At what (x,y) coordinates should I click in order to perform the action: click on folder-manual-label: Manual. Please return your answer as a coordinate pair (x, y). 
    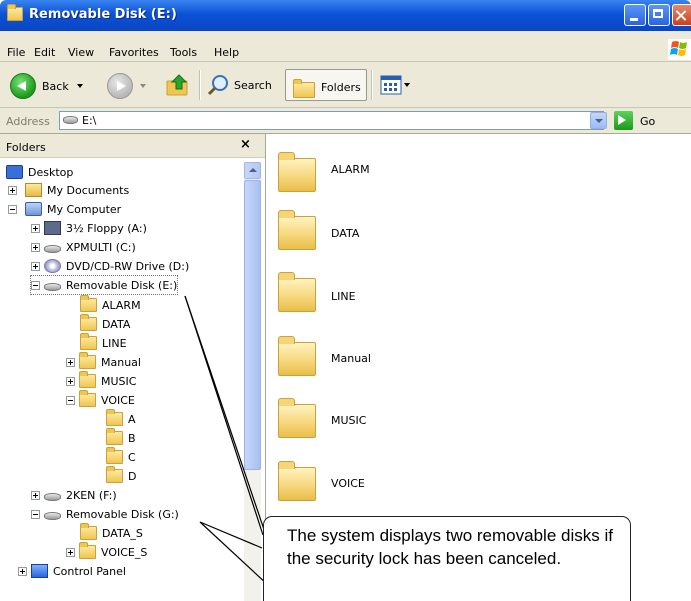
    Looking at the image, I should click on (351, 358).